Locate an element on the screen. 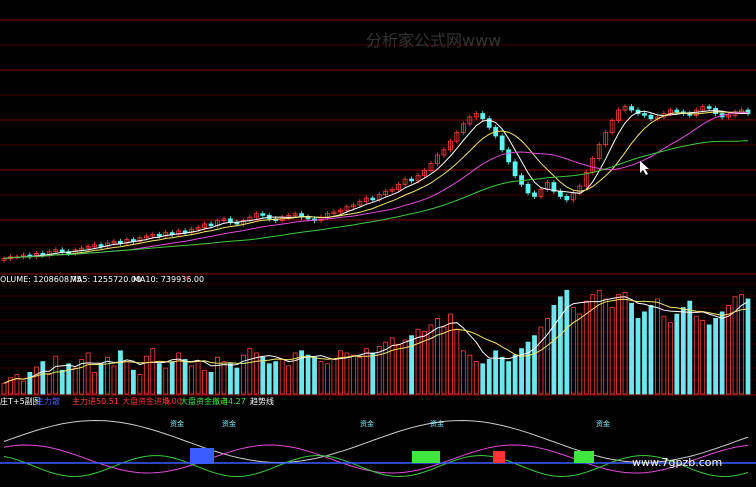 The image size is (756, 487). volume-ma10-label: MA10: 739936.00 is located at coordinates (168, 279).